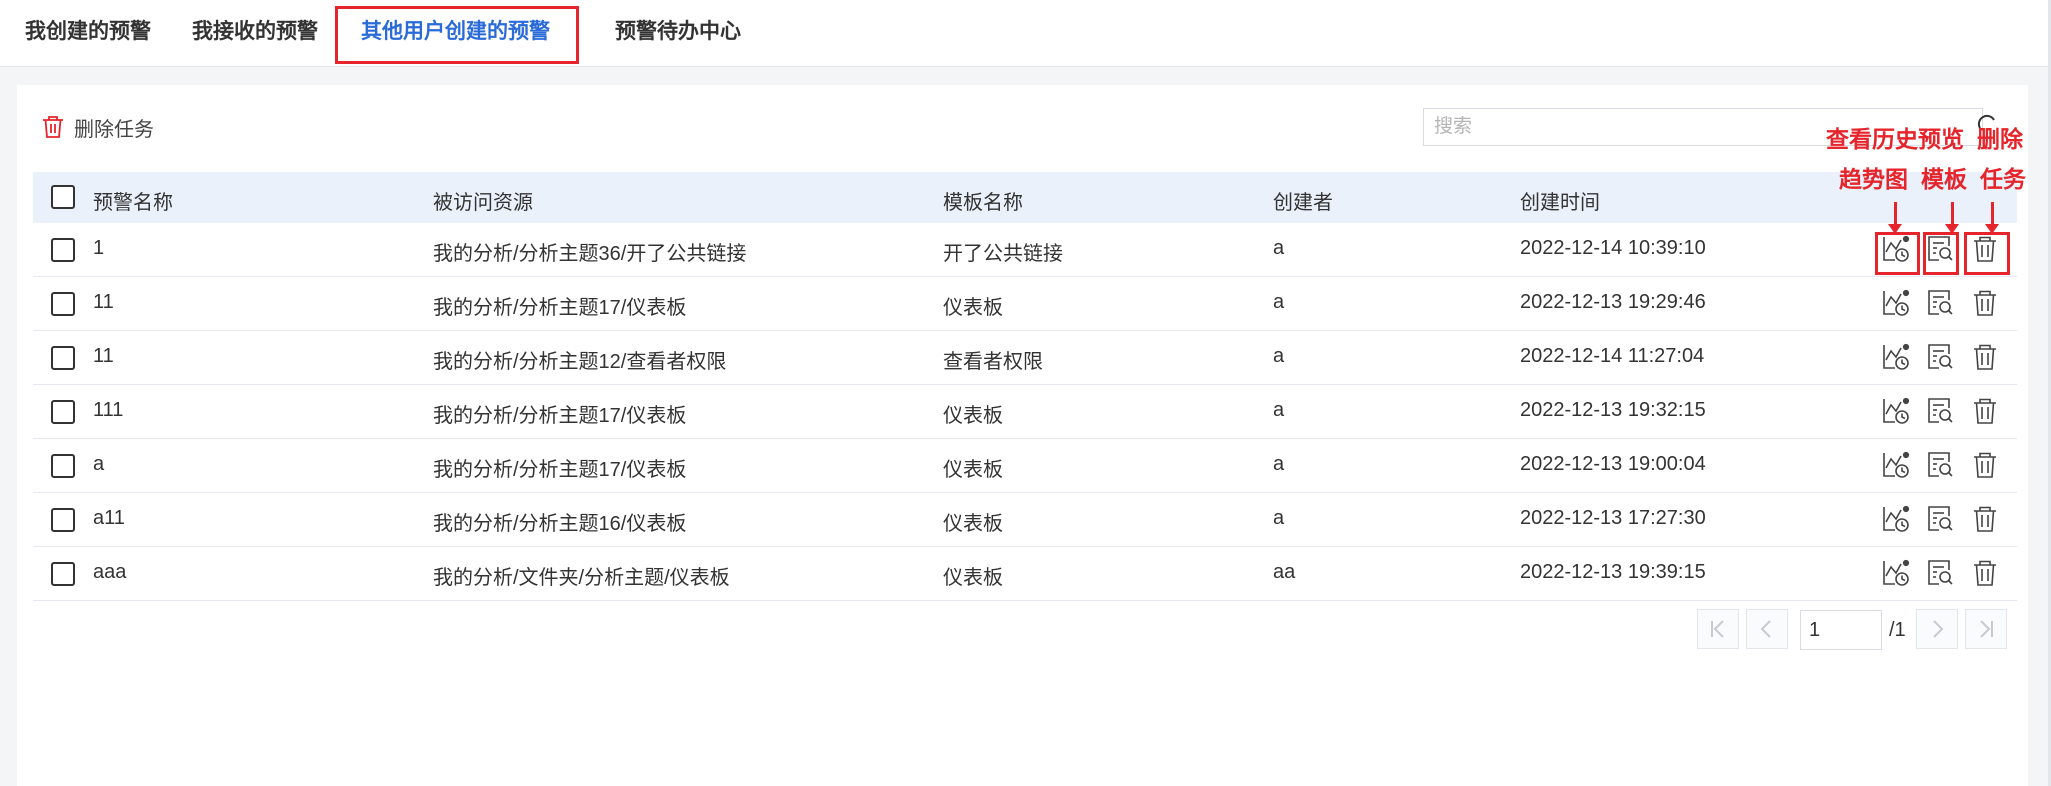  Describe the element at coordinates (1841, 630) in the screenshot. I see `page-number-input` at that location.